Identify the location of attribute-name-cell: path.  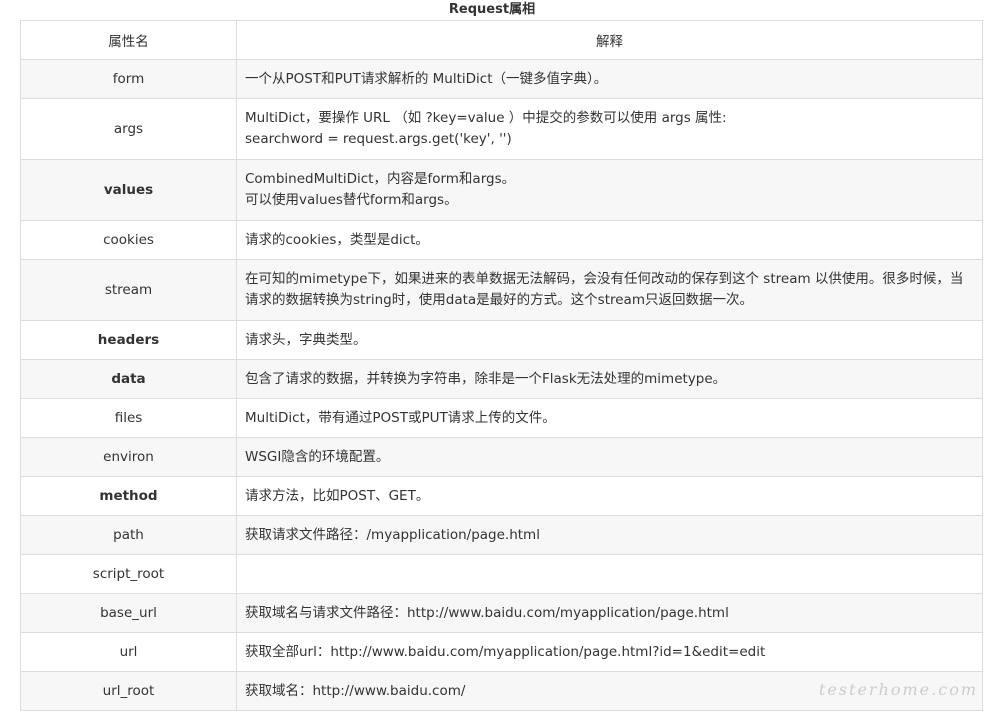
(128, 535).